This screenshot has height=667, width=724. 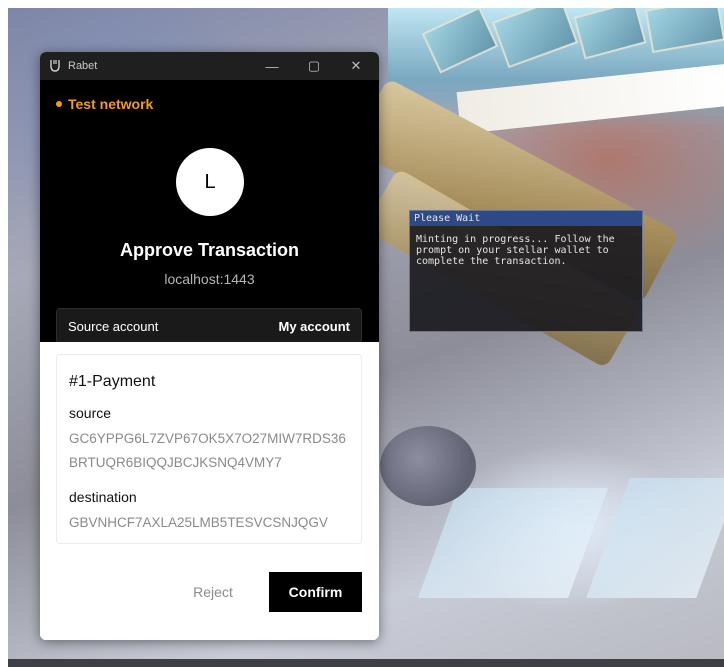 I want to click on account-row: Source account My account, so click(x=209, y=326).